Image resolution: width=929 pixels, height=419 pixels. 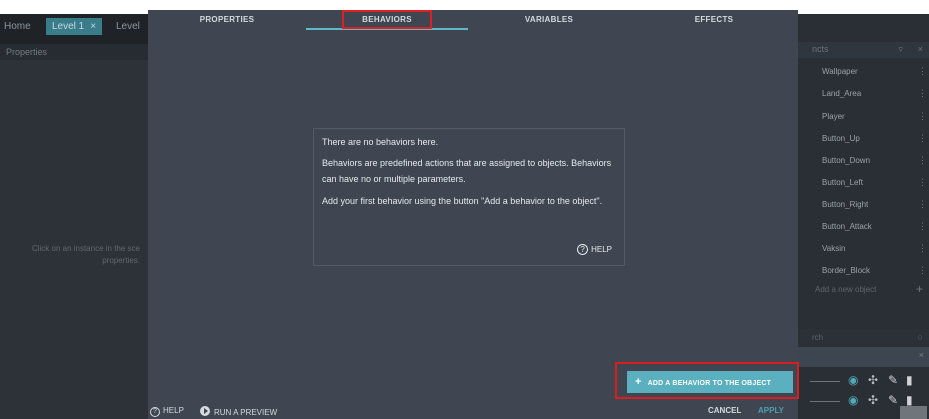 I want to click on object-item: Land_Area, so click(x=841, y=93).